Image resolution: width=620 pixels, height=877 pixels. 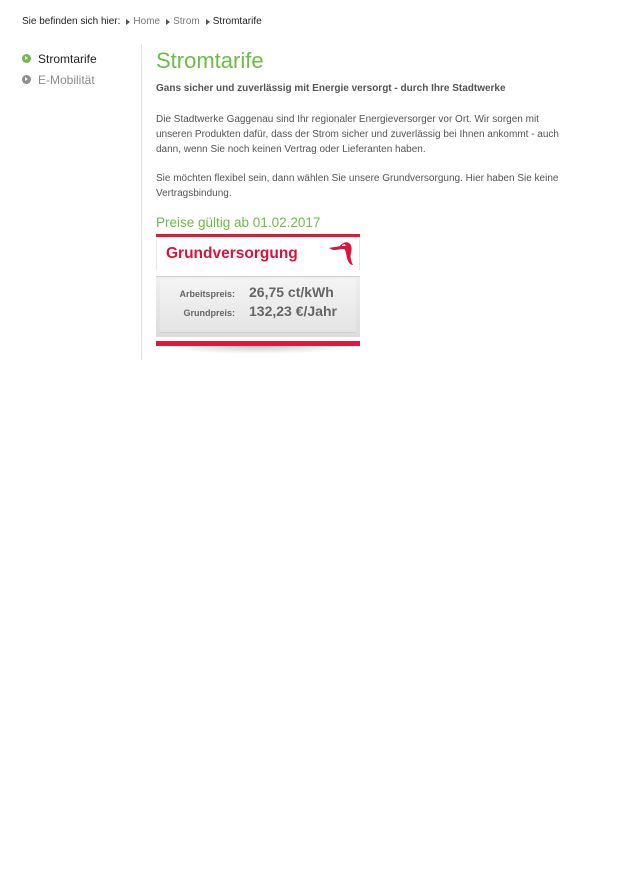 What do you see at coordinates (291, 292) in the screenshot?
I see `price-value: 26,75 ct/kWh` at bounding box center [291, 292].